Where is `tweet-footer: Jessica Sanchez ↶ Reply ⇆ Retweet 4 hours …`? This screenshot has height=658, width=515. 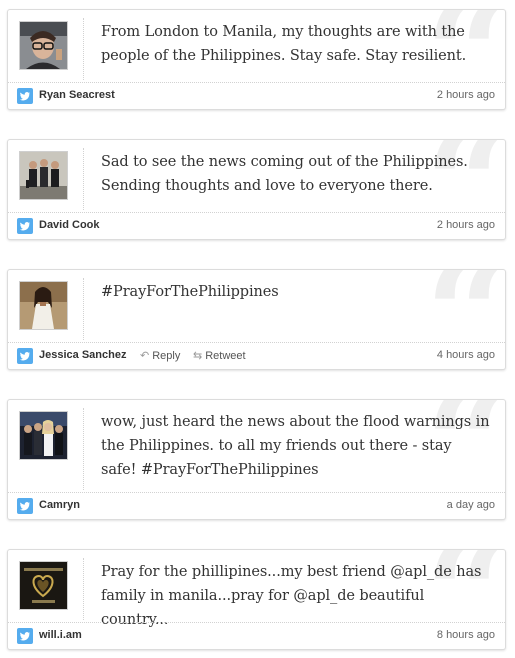 tweet-footer: Jessica Sanchez ↶ Reply ⇆ Retweet 4 hours … is located at coordinates (256, 355).